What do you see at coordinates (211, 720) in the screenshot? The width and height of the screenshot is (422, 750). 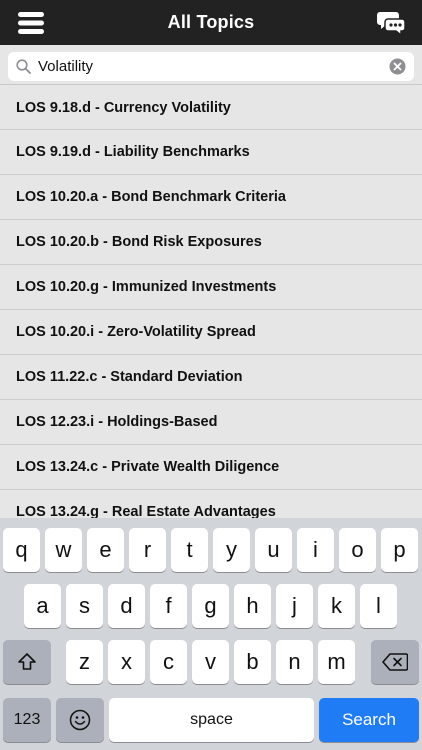 I see `space-key: space` at bounding box center [211, 720].